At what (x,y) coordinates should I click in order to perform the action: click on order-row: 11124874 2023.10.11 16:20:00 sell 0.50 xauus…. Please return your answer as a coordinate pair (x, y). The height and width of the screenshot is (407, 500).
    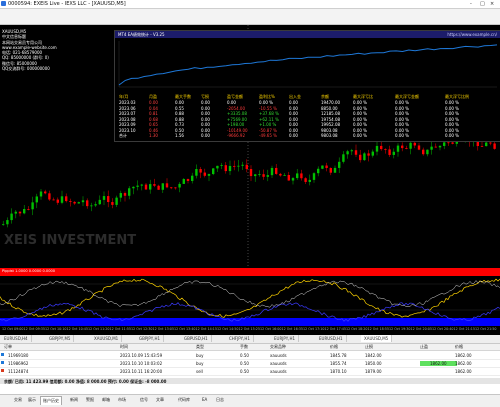
    Looking at the image, I should click on (250, 372).